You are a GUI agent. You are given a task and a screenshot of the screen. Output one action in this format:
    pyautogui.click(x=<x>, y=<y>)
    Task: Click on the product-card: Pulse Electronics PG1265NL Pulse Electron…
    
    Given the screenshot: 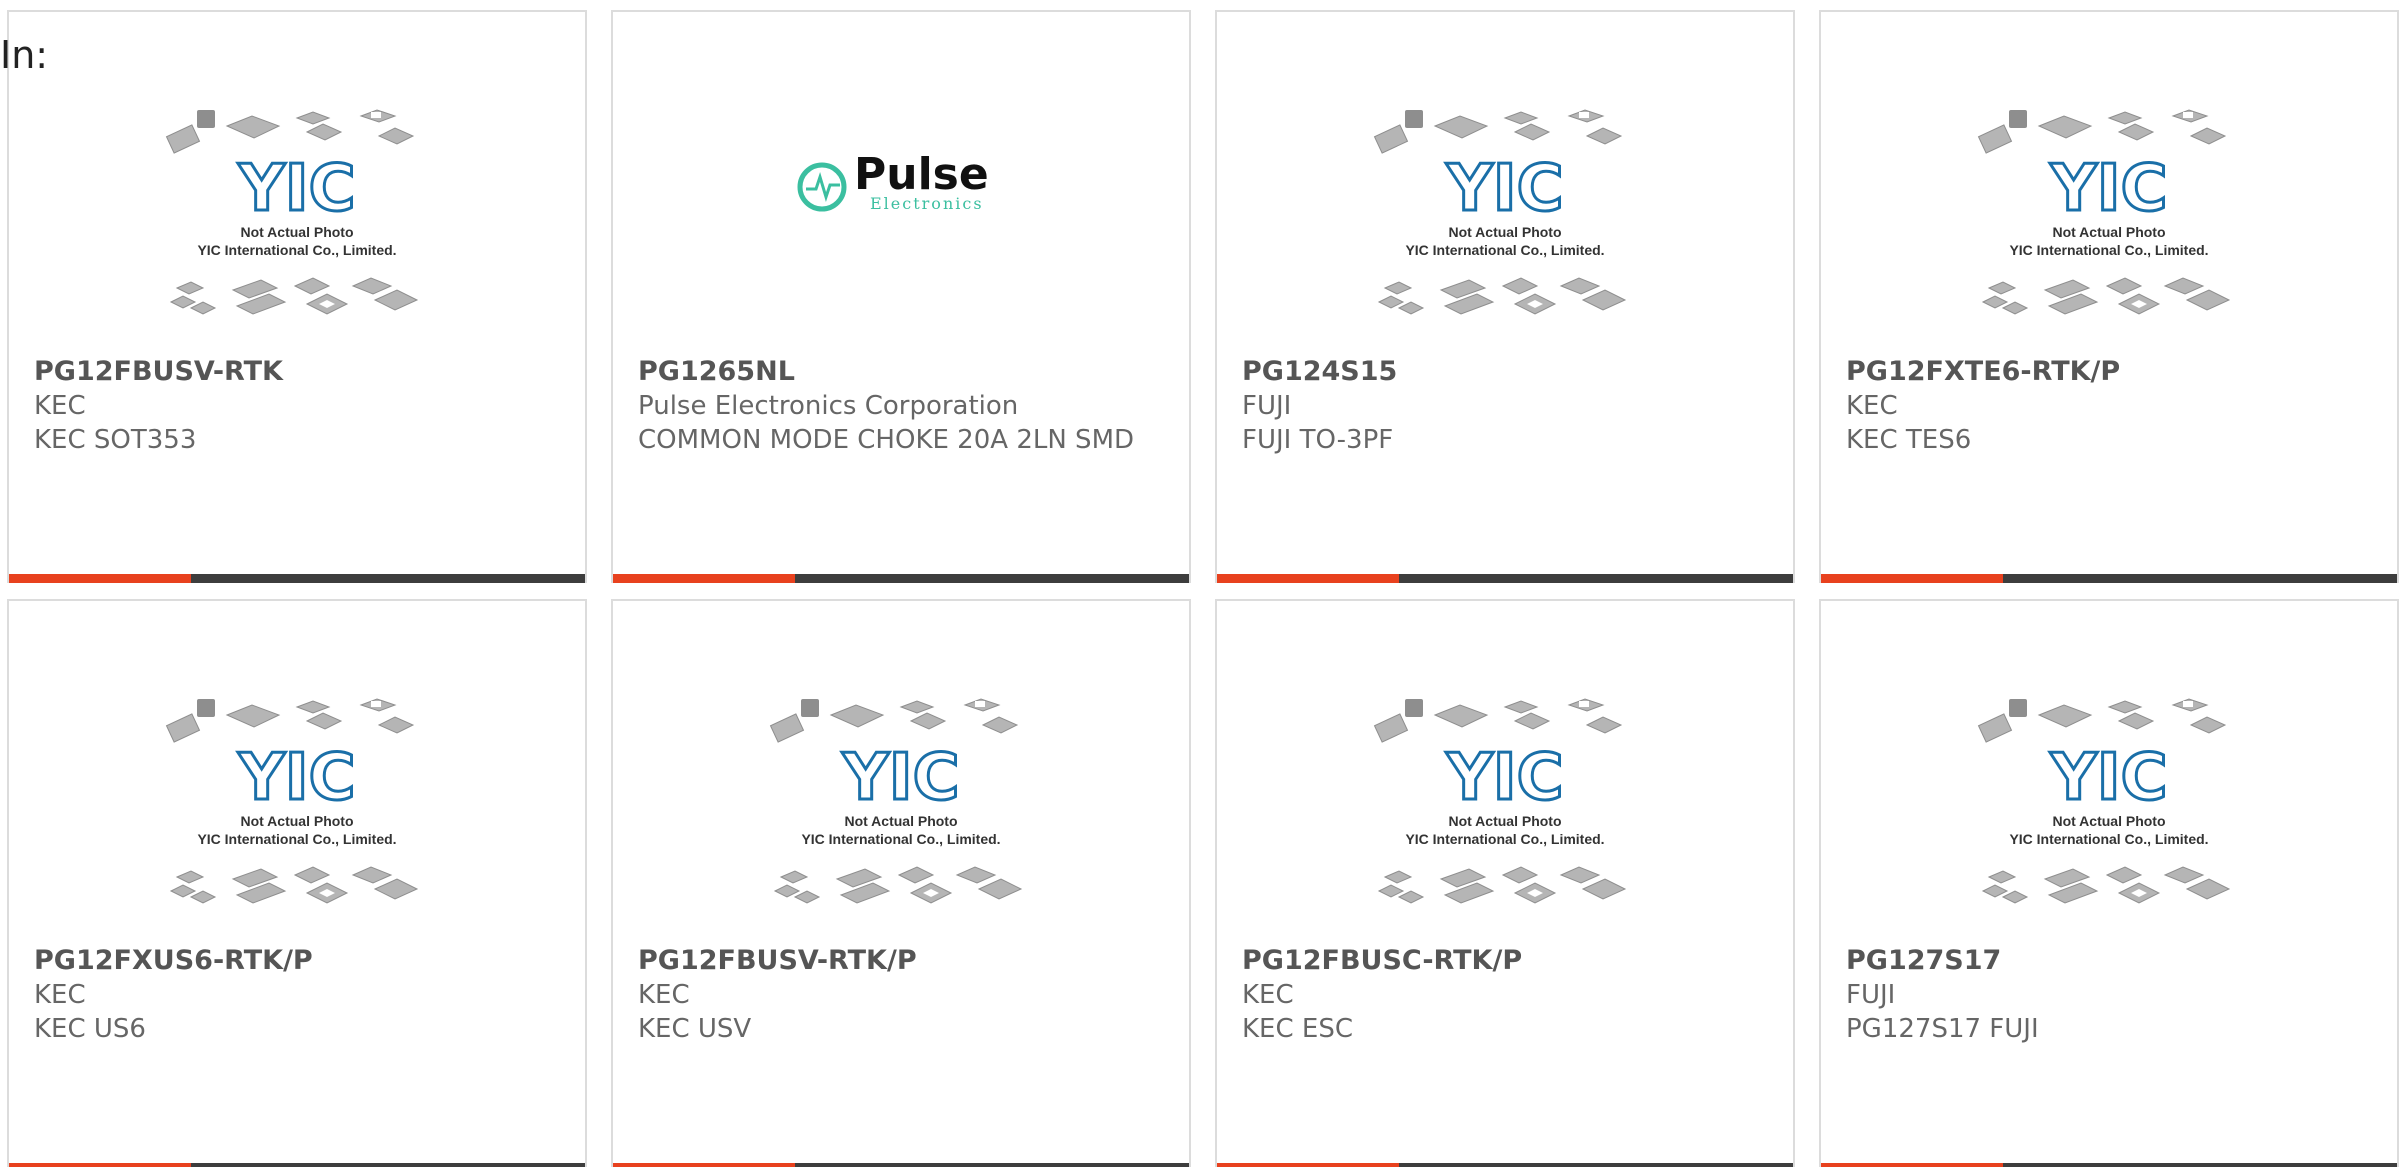 What is the action you would take?
    pyautogui.click(x=901, y=296)
    